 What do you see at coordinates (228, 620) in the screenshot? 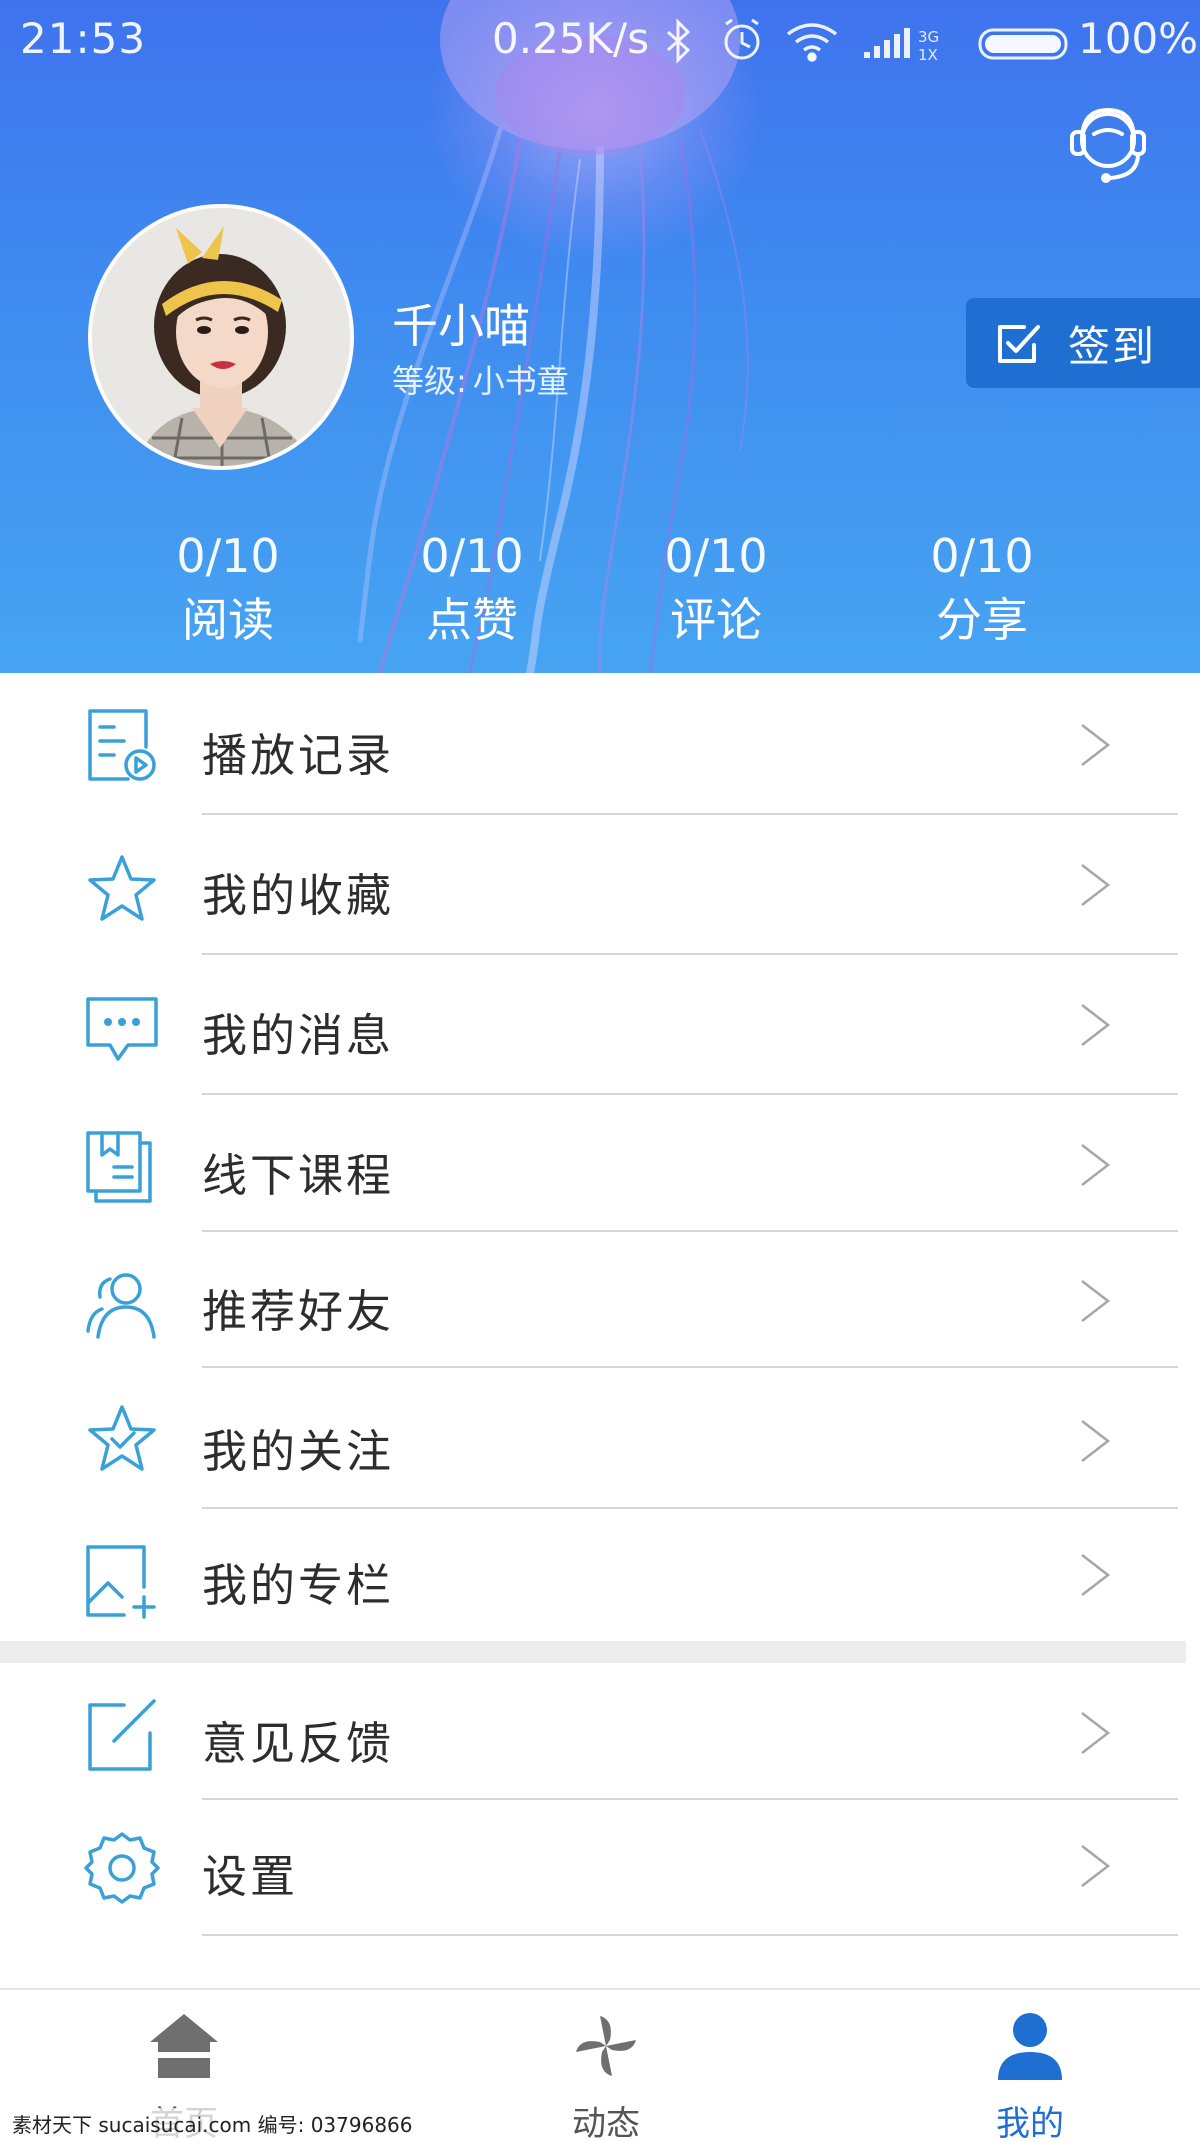
I see `stat-label: 阅读` at bounding box center [228, 620].